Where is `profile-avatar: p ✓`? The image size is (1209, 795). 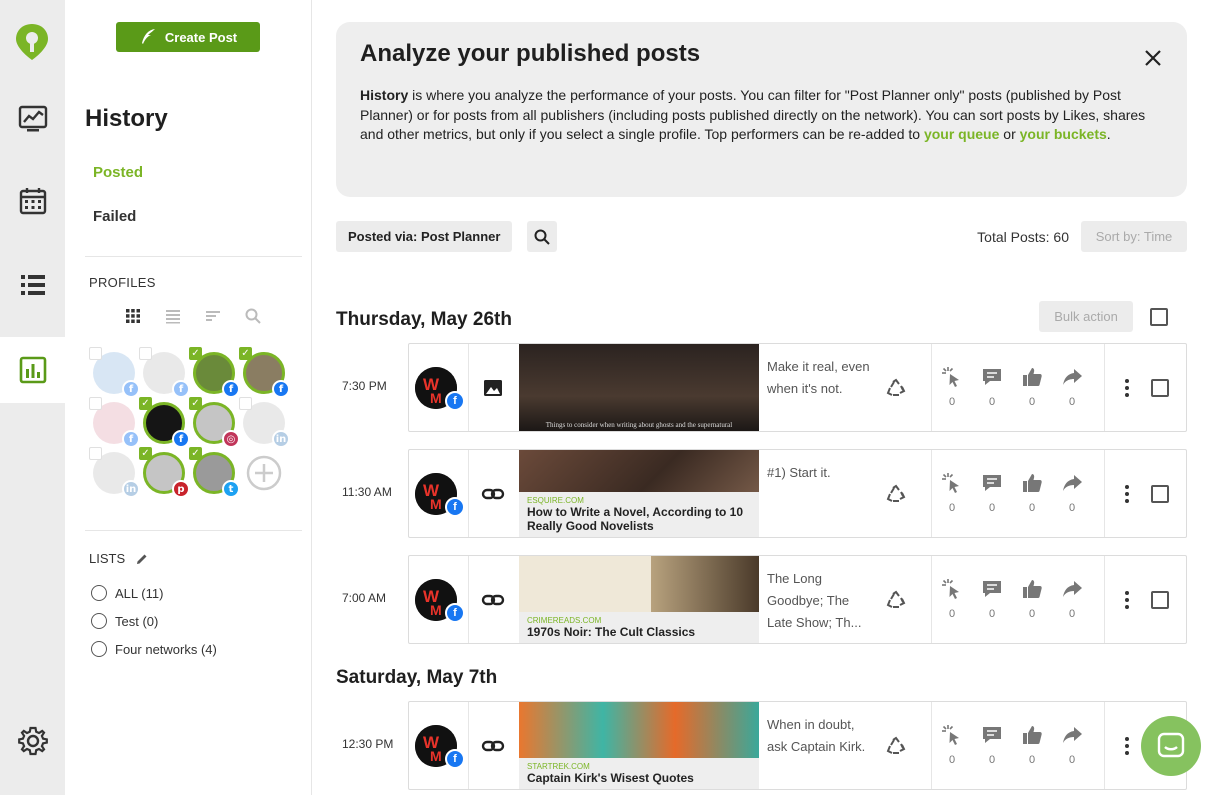
profile-avatar: p ✓ is located at coordinates (164, 472).